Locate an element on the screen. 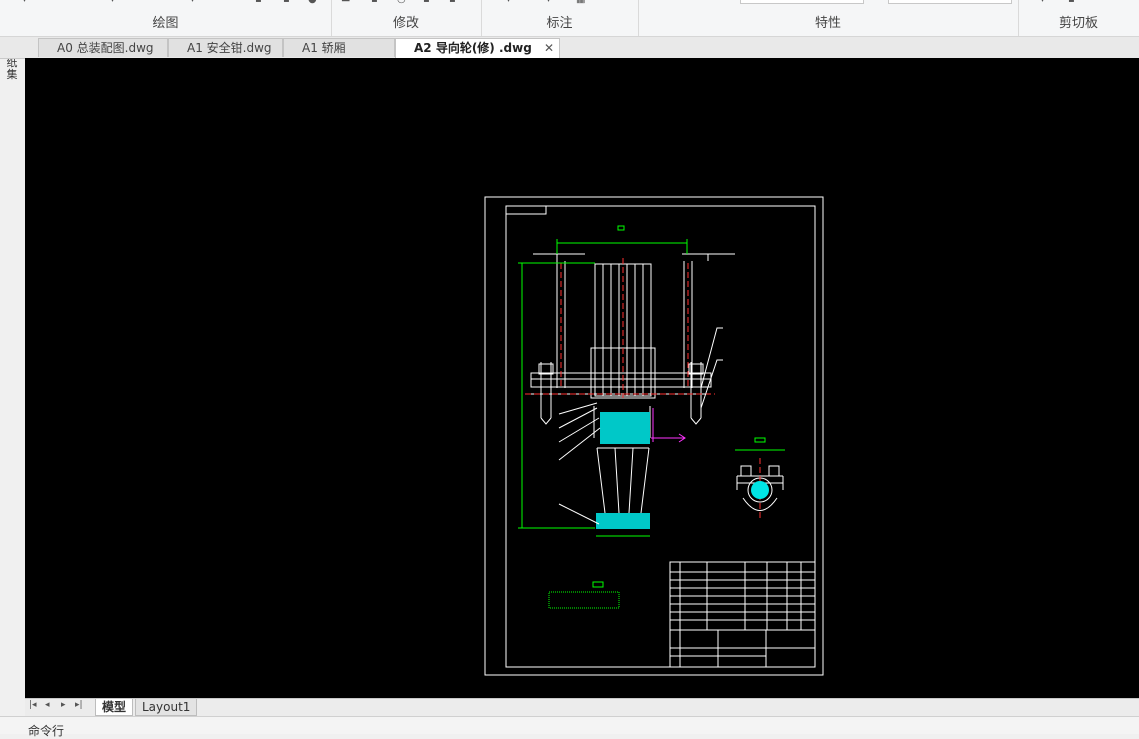 The image size is (1139, 739). last-layout-icon: ▸| is located at coordinates (79, 705).